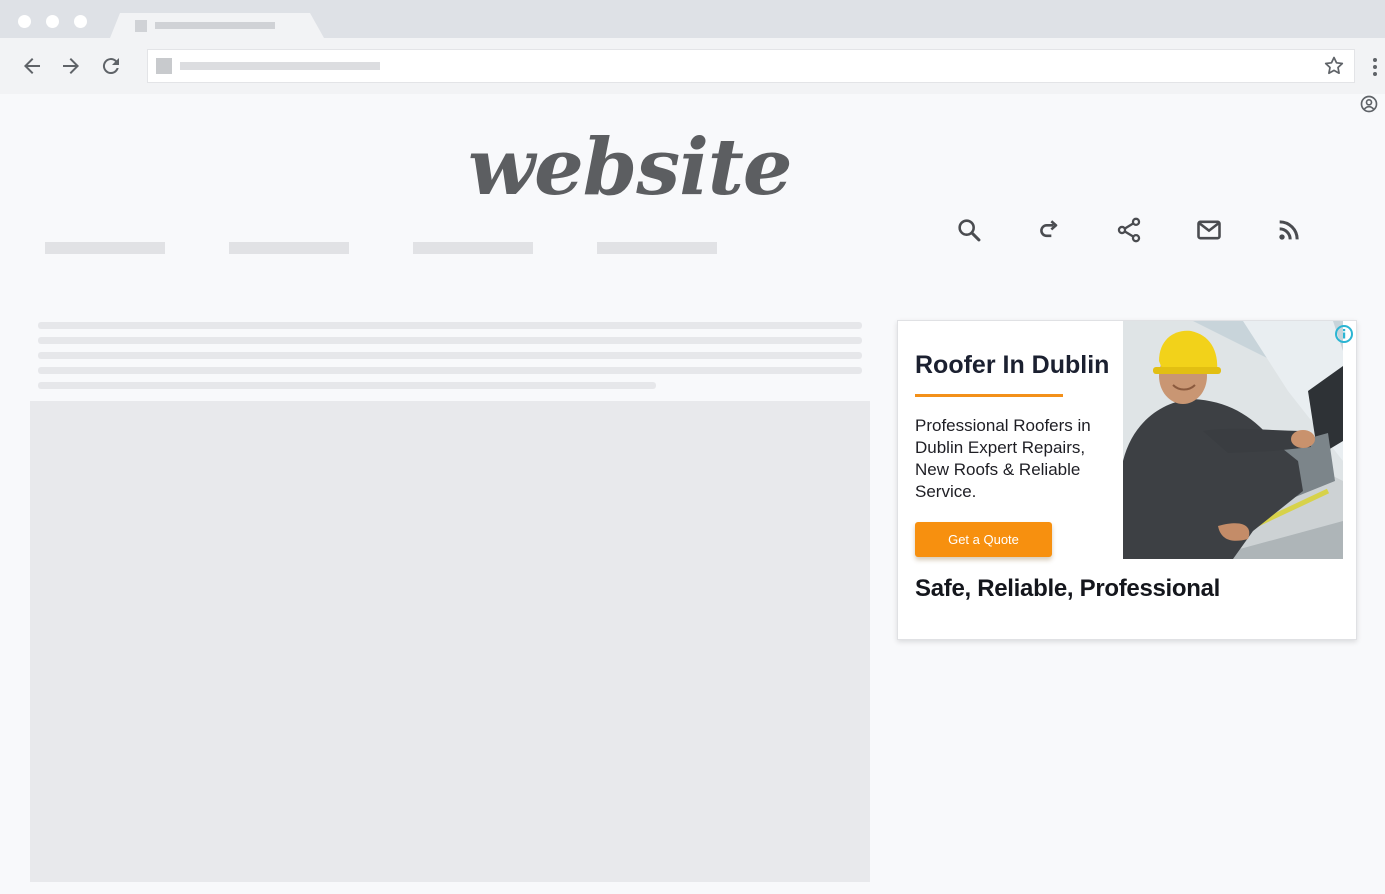 The height and width of the screenshot is (894, 1385). What do you see at coordinates (1375, 67) in the screenshot?
I see `more-vert-icon` at bounding box center [1375, 67].